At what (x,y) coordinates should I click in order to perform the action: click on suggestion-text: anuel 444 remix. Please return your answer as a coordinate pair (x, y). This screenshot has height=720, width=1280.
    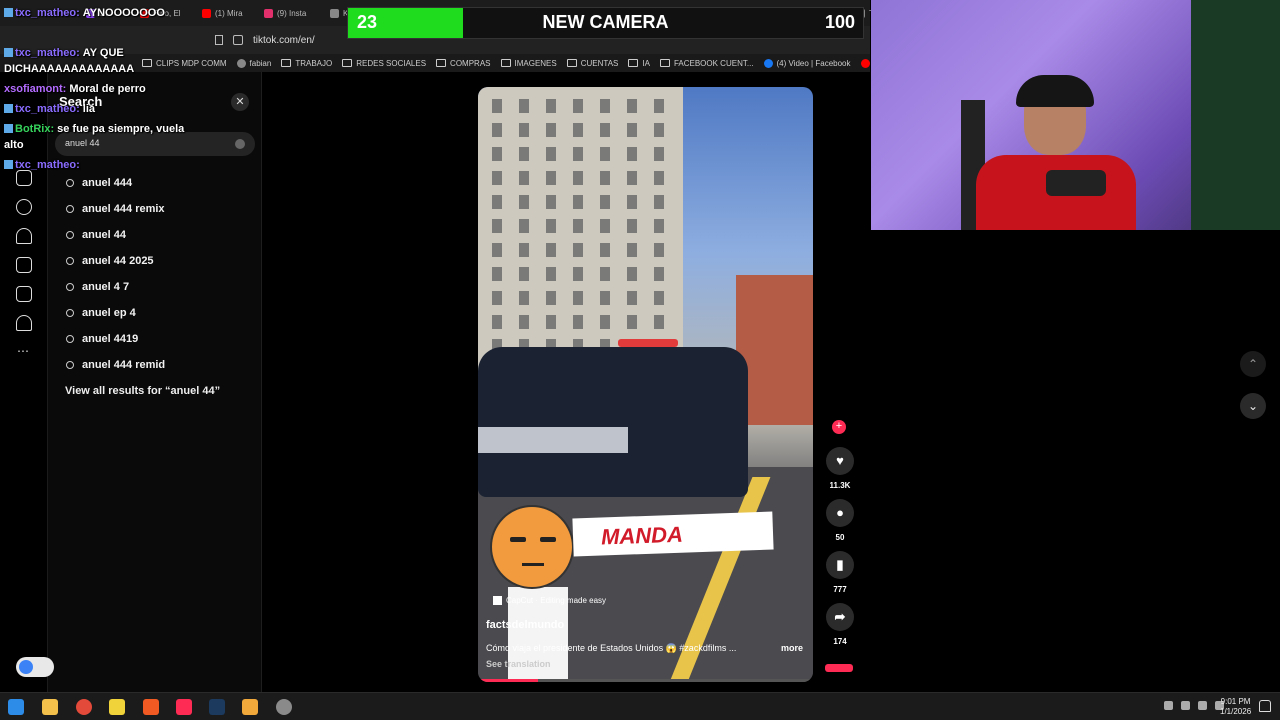
    Looking at the image, I should click on (123, 209).